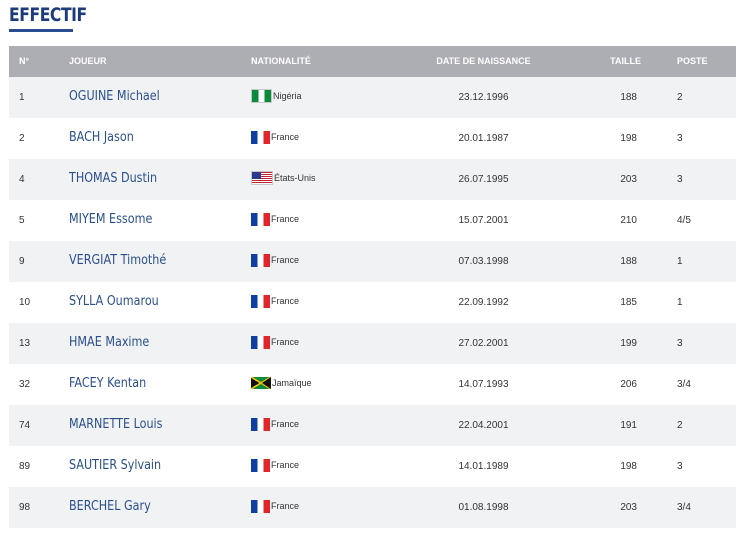  What do you see at coordinates (117, 260) in the screenshot?
I see `player-name-link: VERGIAT Timothé` at bounding box center [117, 260].